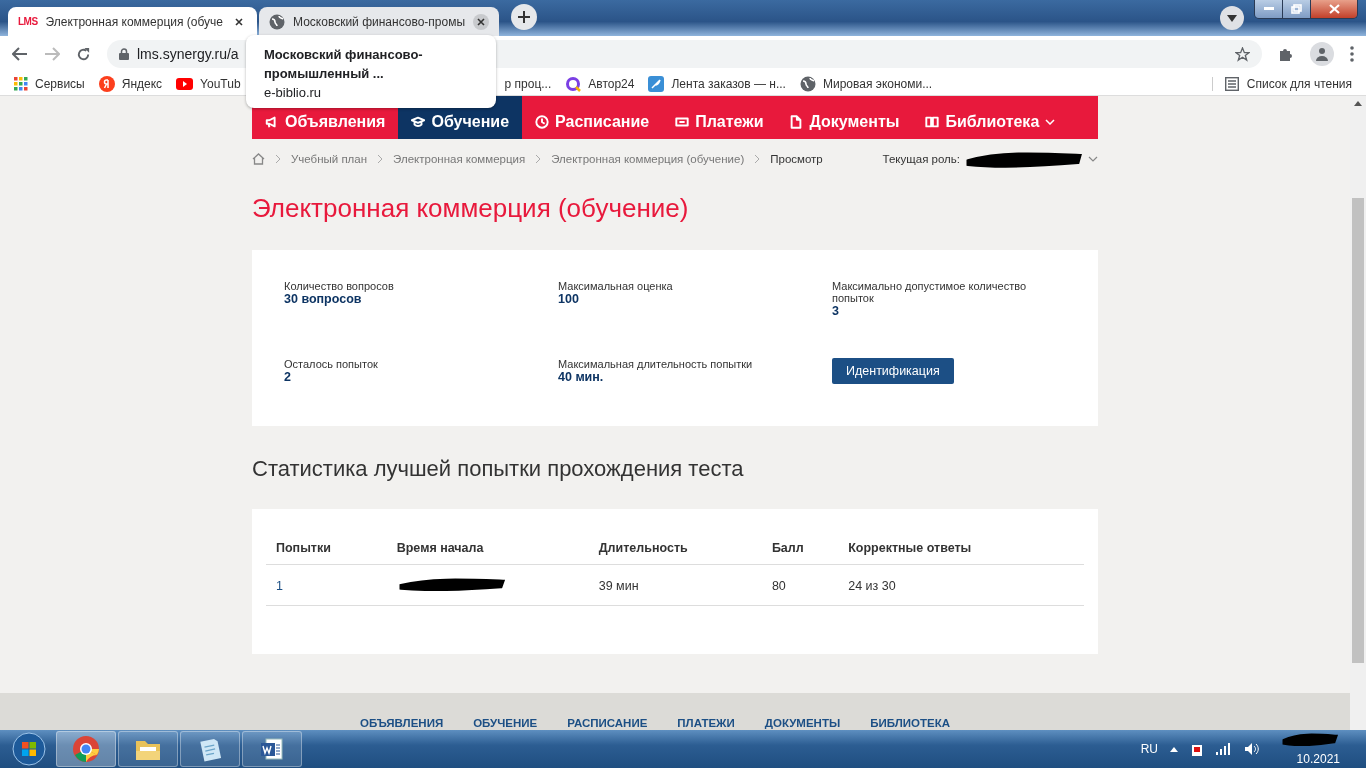 The width and height of the screenshot is (1366, 768). I want to click on star-icon, so click(1242, 54).